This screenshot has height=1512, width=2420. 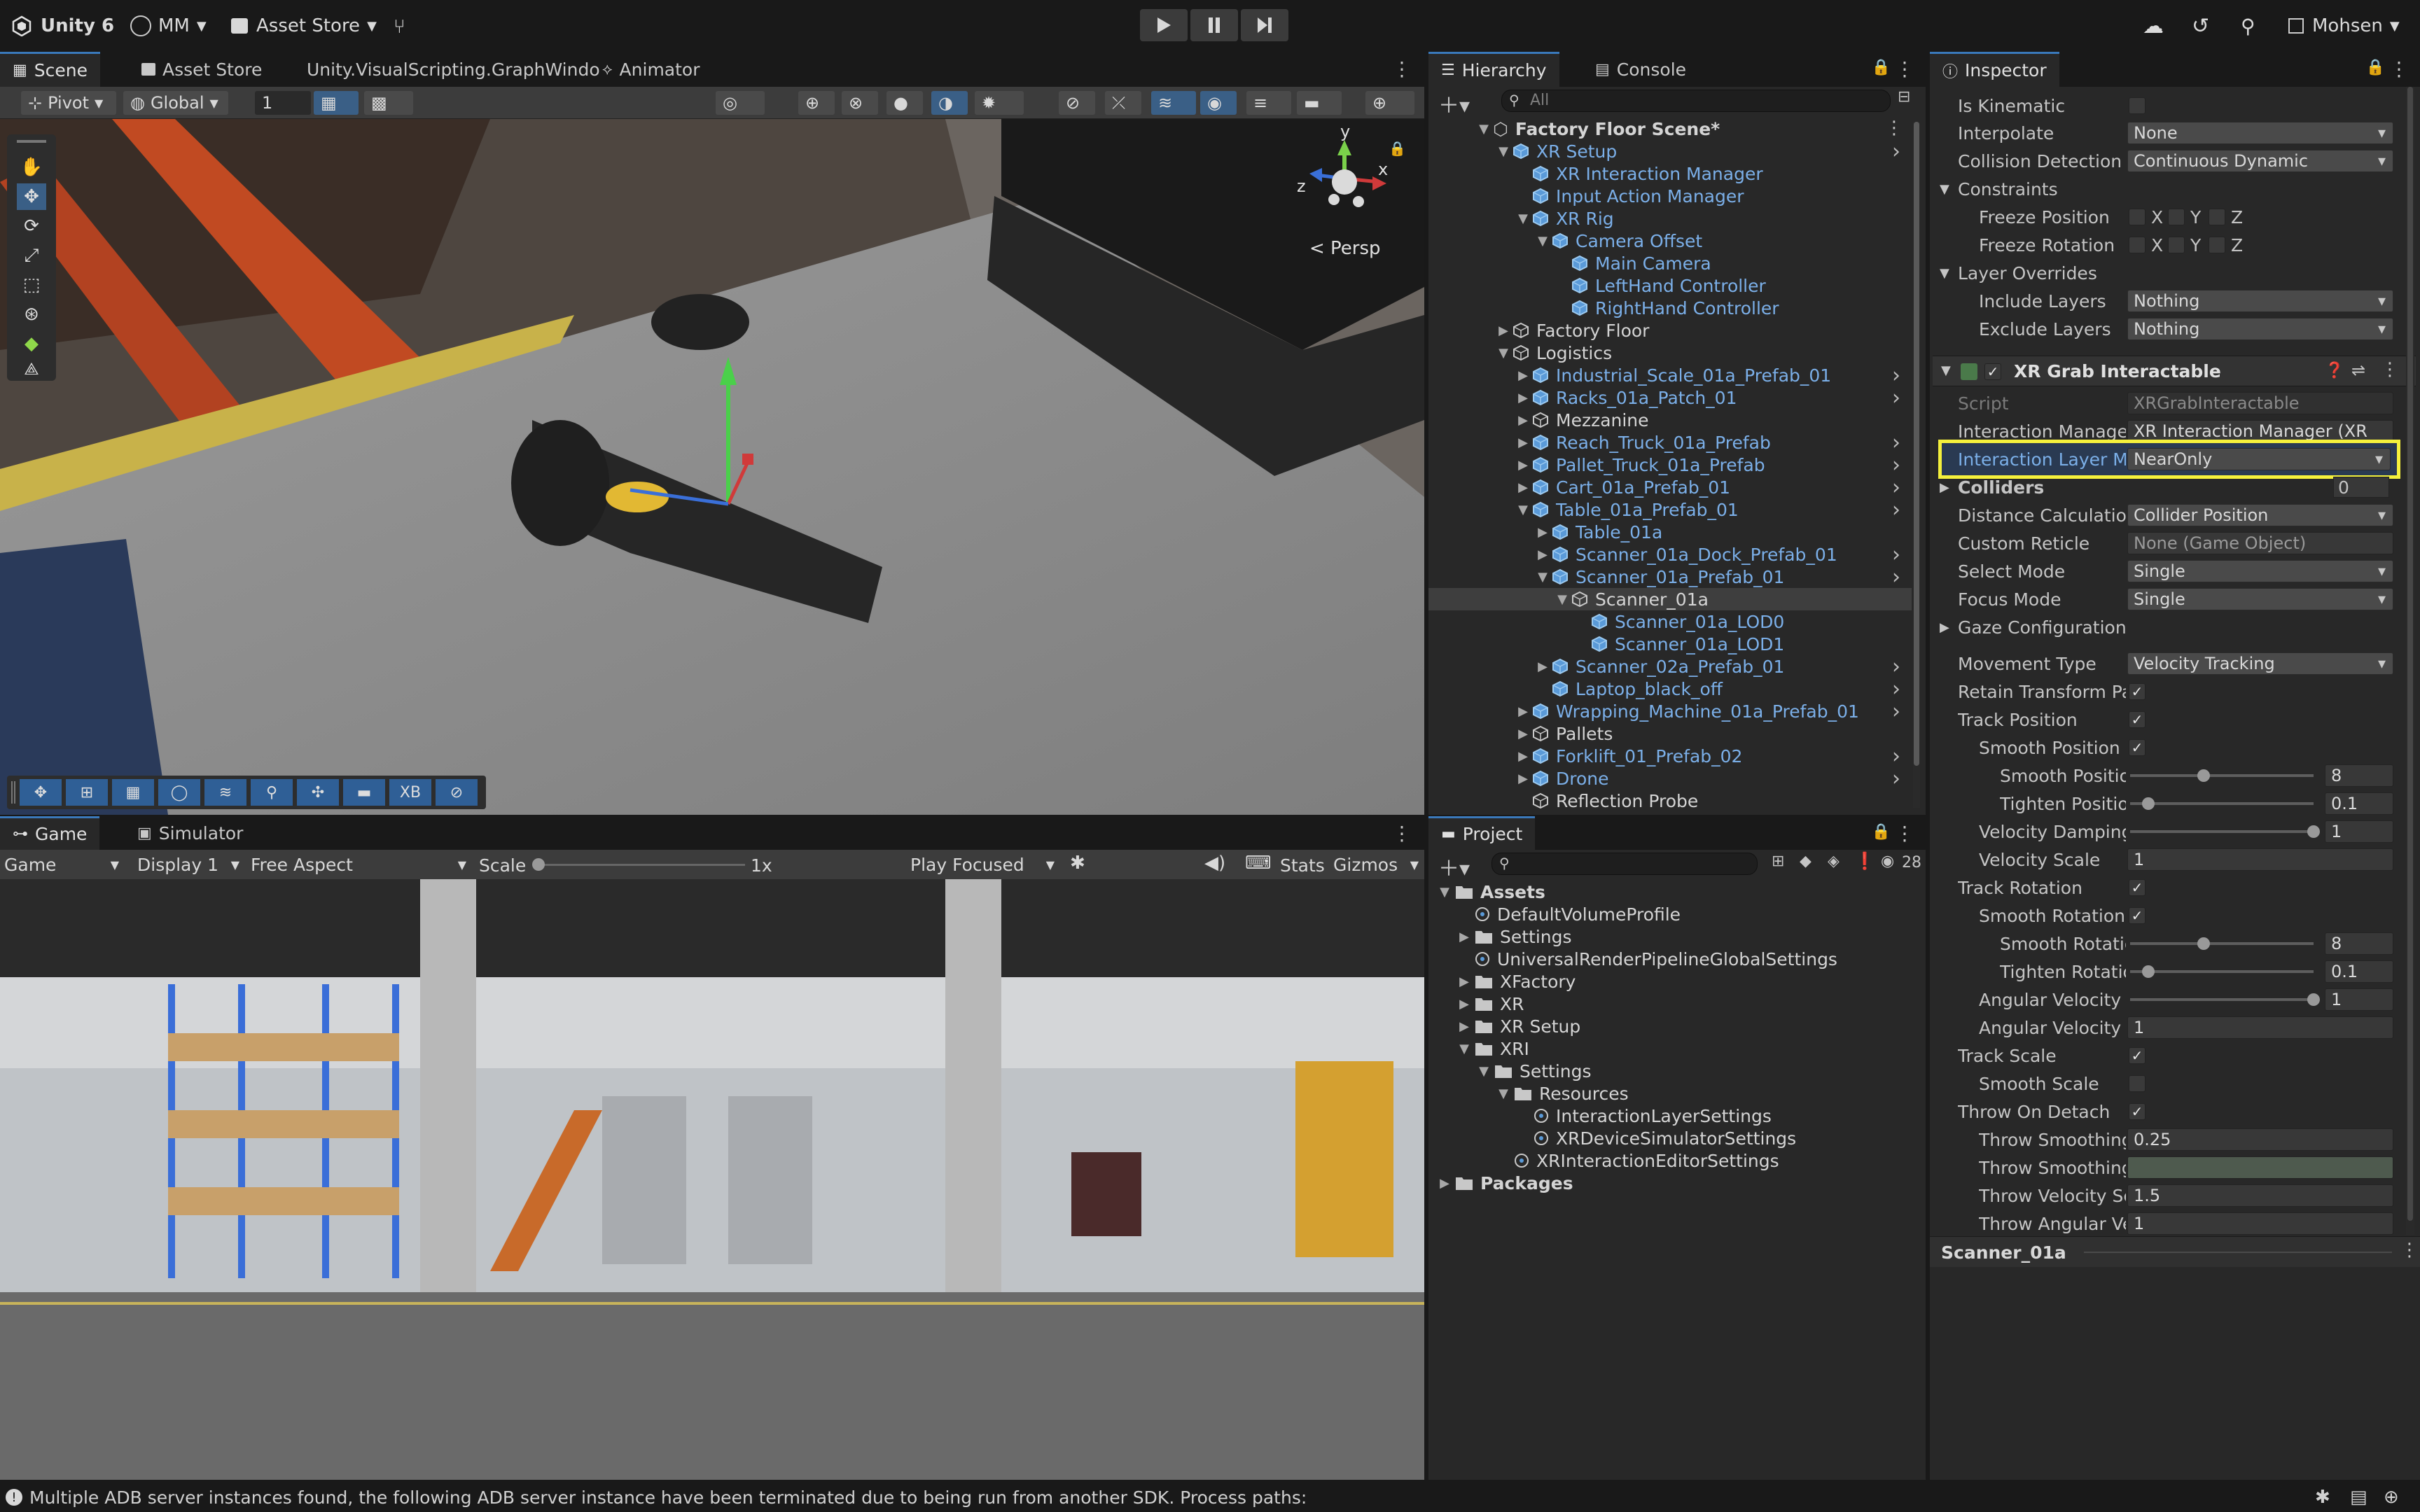 What do you see at coordinates (2391, 1497) in the screenshot?
I see `network-icon: ⊕` at bounding box center [2391, 1497].